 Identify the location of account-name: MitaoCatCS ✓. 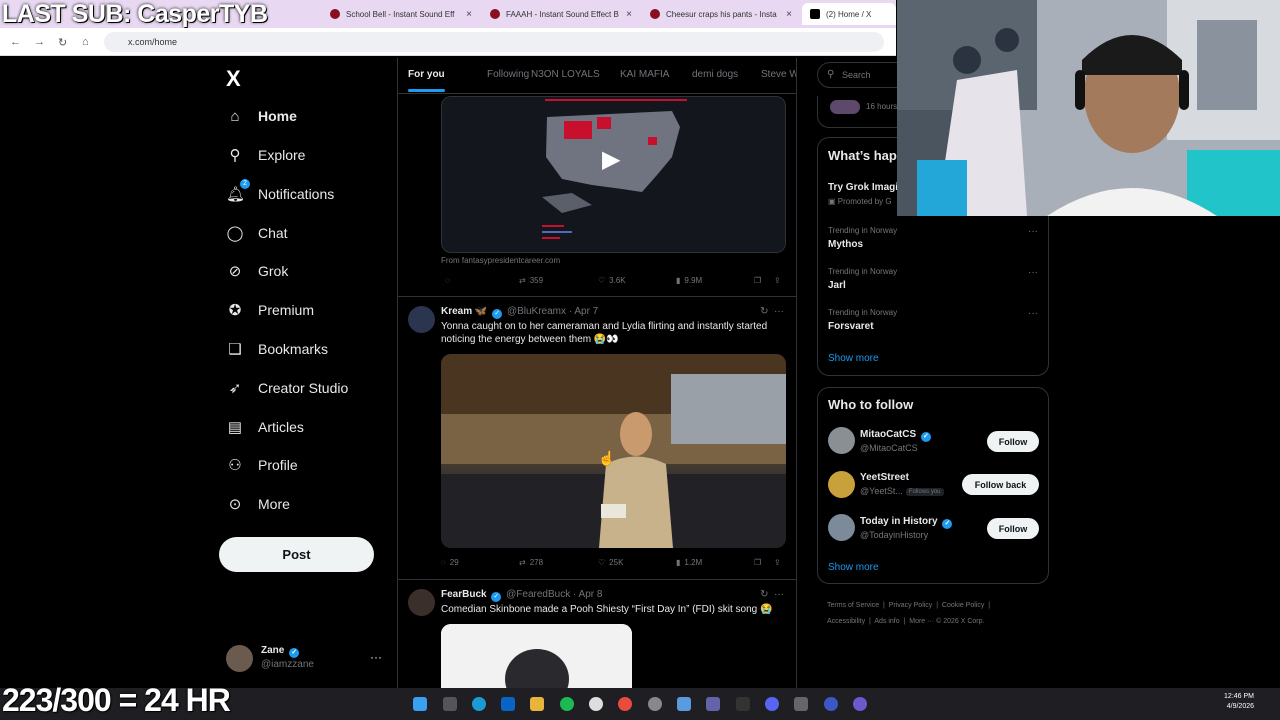
(896, 435).